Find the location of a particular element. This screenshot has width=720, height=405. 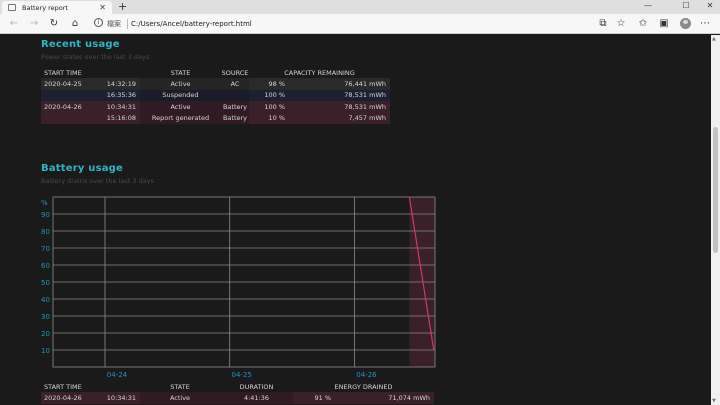

drained-percent-cell: 91 % is located at coordinates (314, 398).